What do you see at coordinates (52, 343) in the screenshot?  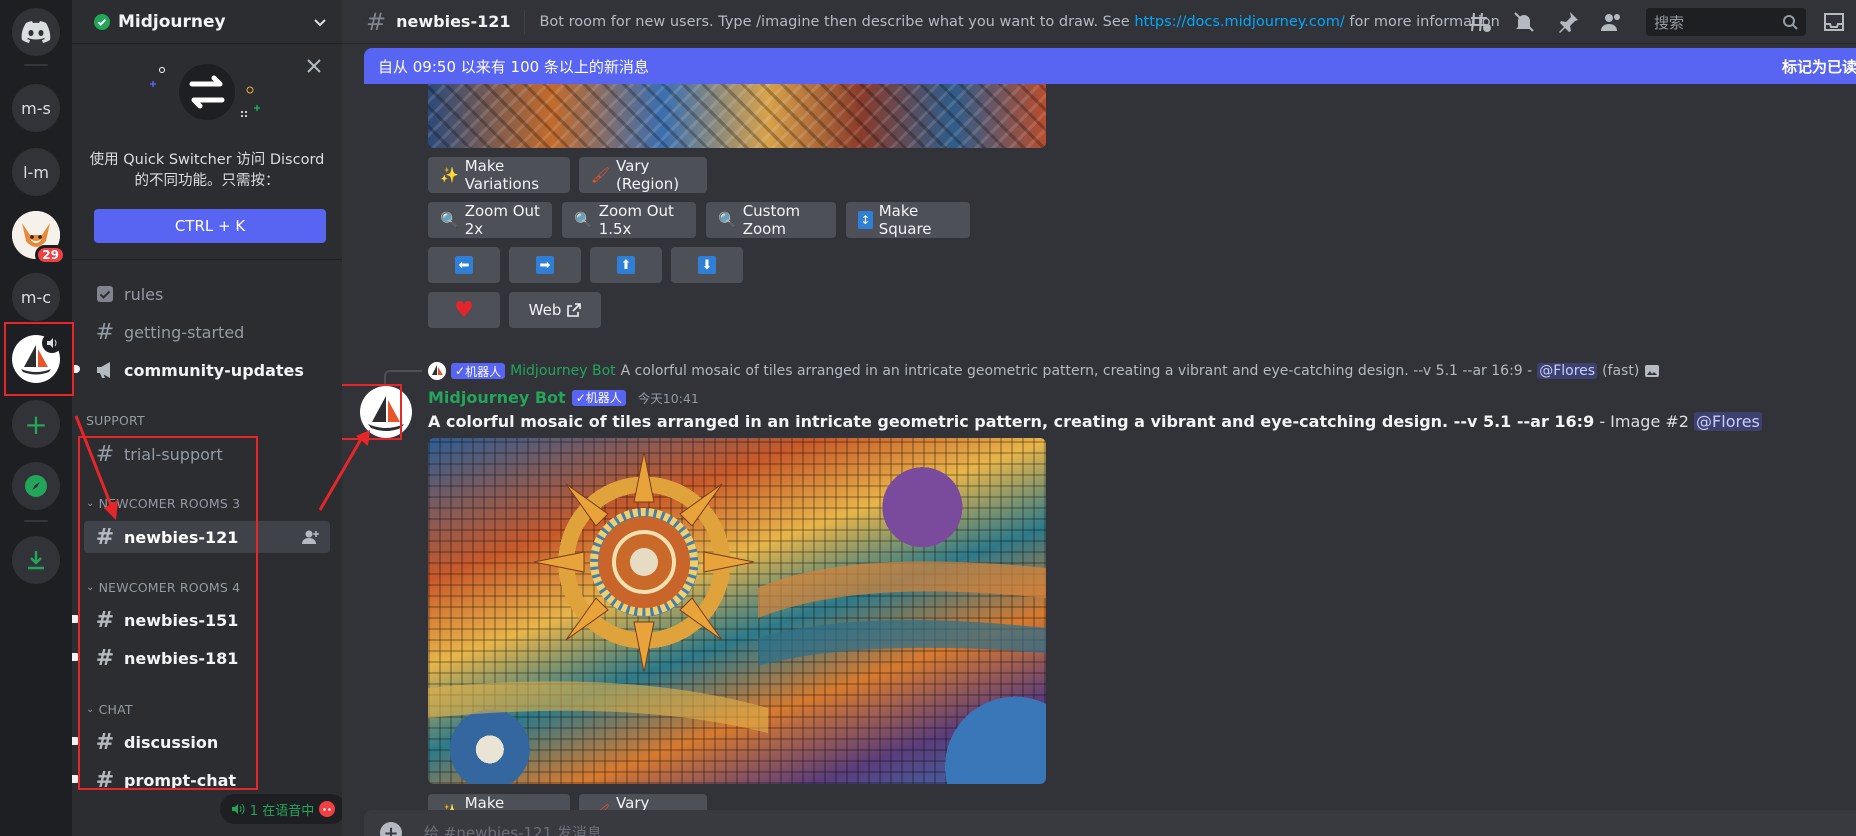 I see `speaker-icon` at bounding box center [52, 343].